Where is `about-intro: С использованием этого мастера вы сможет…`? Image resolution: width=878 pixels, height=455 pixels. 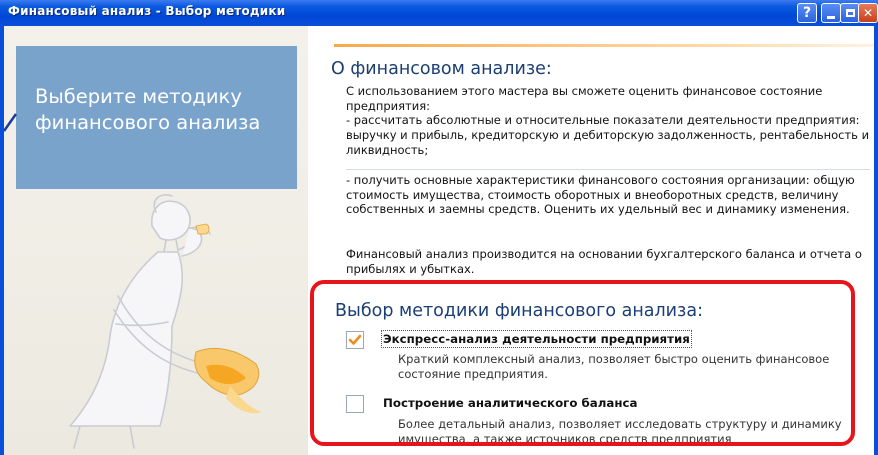 about-intro: С использованием этого мастера вы сможет… is located at coordinates (584, 98).